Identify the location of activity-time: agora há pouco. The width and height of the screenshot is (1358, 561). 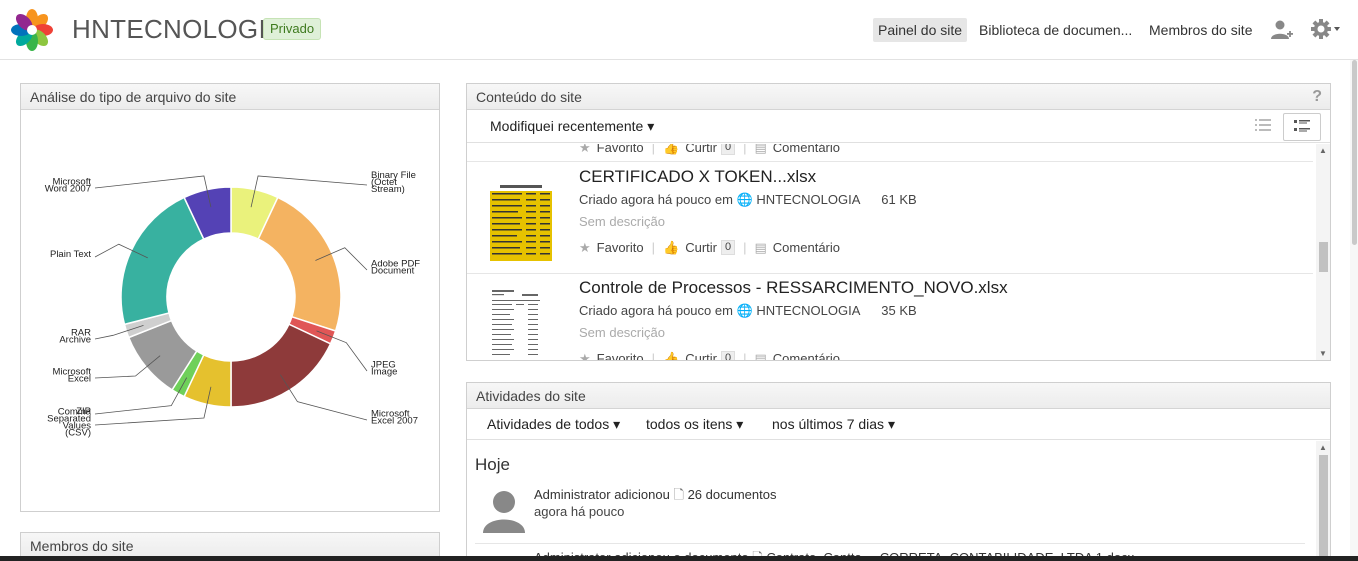
(579, 511).